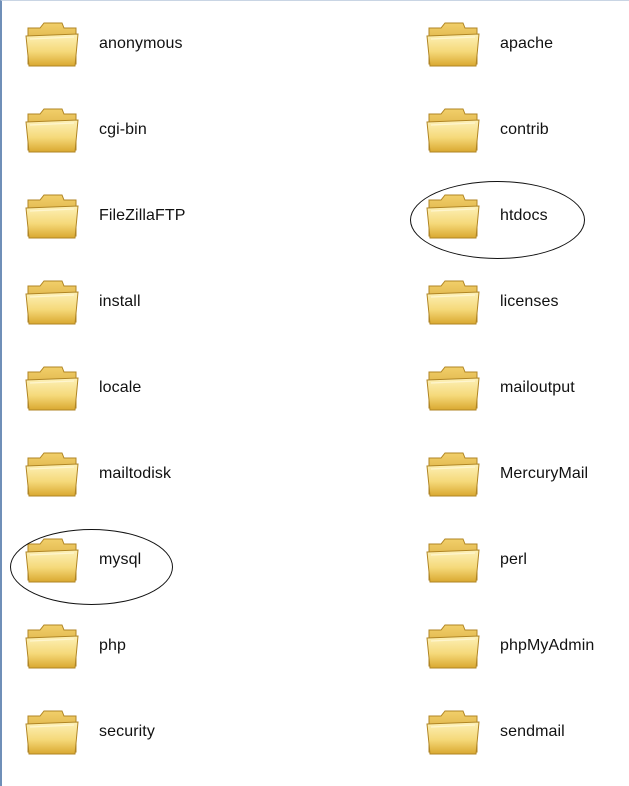 Image resolution: width=629 pixels, height=786 pixels. I want to click on folder-label: php, so click(112, 645).